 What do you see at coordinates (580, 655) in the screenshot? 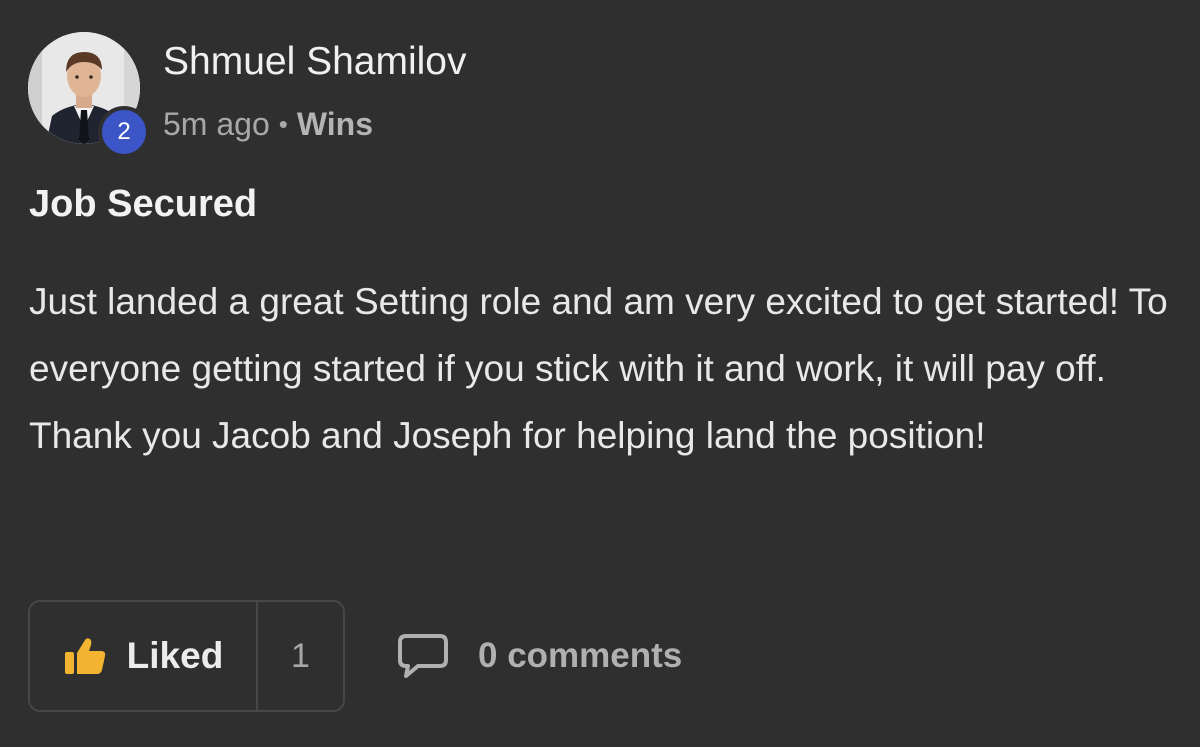
I see `comments-count-label: 0 comments` at bounding box center [580, 655].